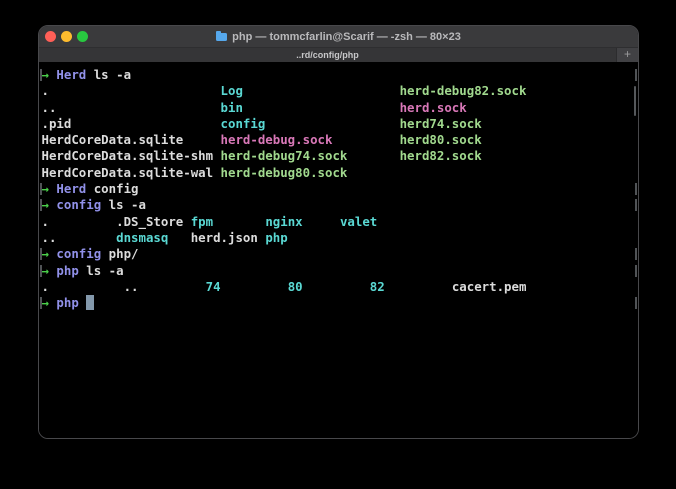  Describe the element at coordinates (131, 140) in the screenshot. I see `text-segment: HerdCoreData.sqlite` at that location.